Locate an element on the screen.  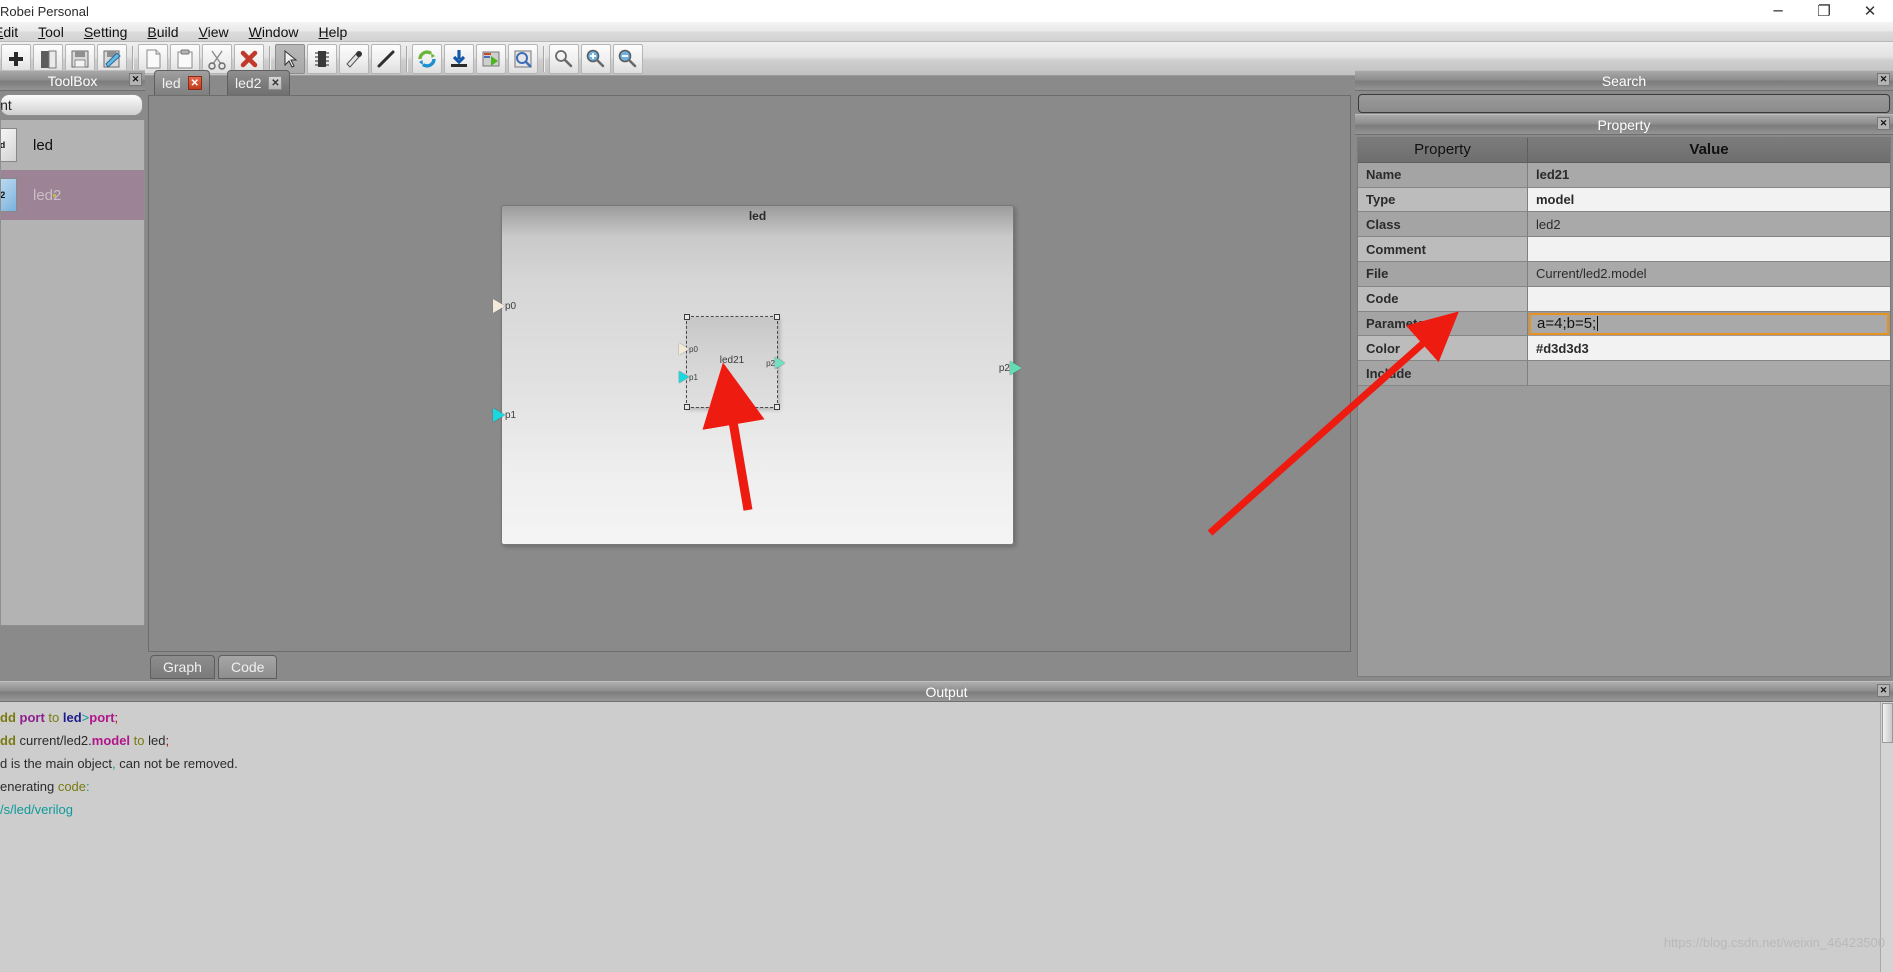
close-button: ✕ is located at coordinates (1870, 11).